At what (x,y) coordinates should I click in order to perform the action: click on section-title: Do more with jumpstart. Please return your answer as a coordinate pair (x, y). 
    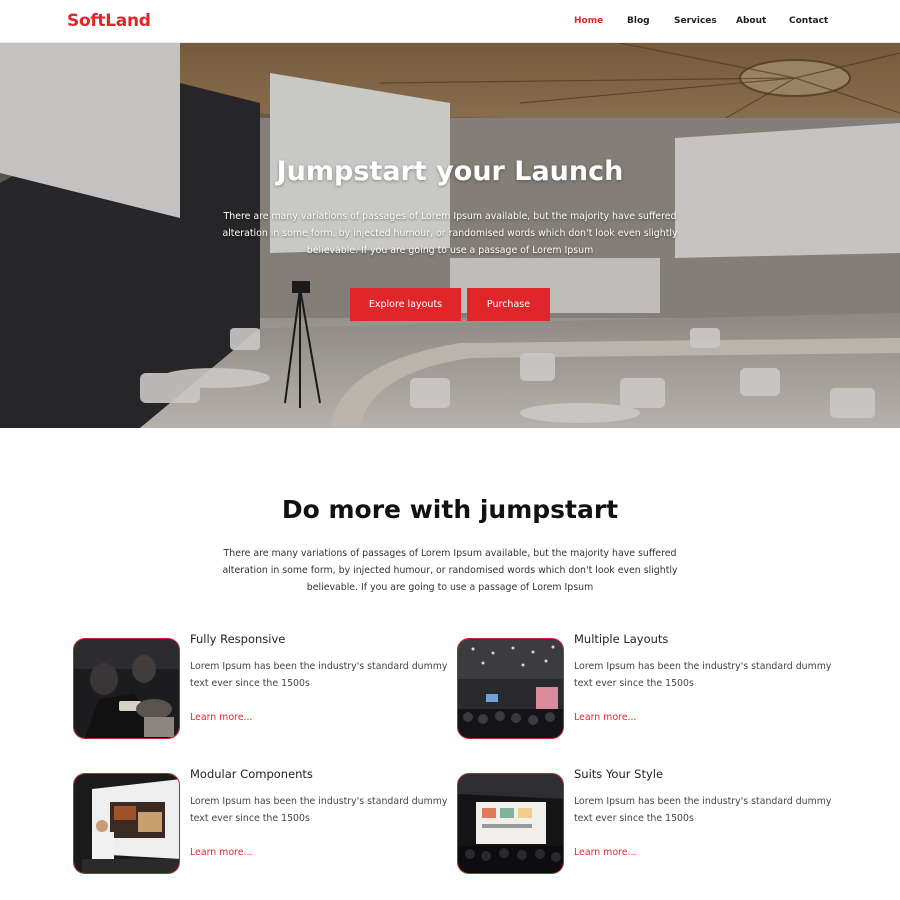
    Looking at the image, I should click on (450, 509).